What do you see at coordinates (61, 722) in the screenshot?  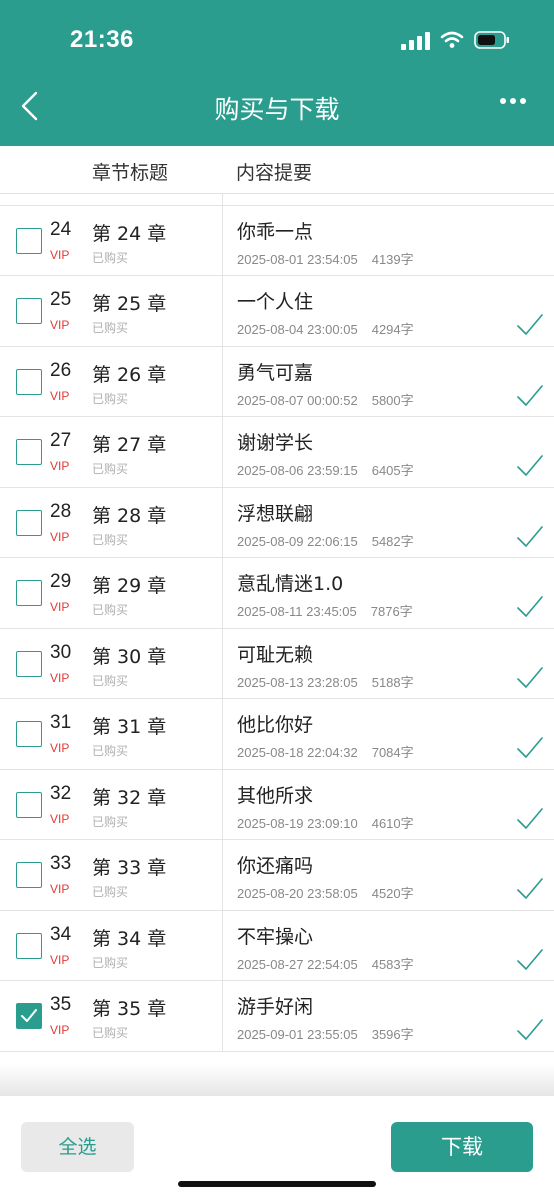 I see `chapter-number: 31` at bounding box center [61, 722].